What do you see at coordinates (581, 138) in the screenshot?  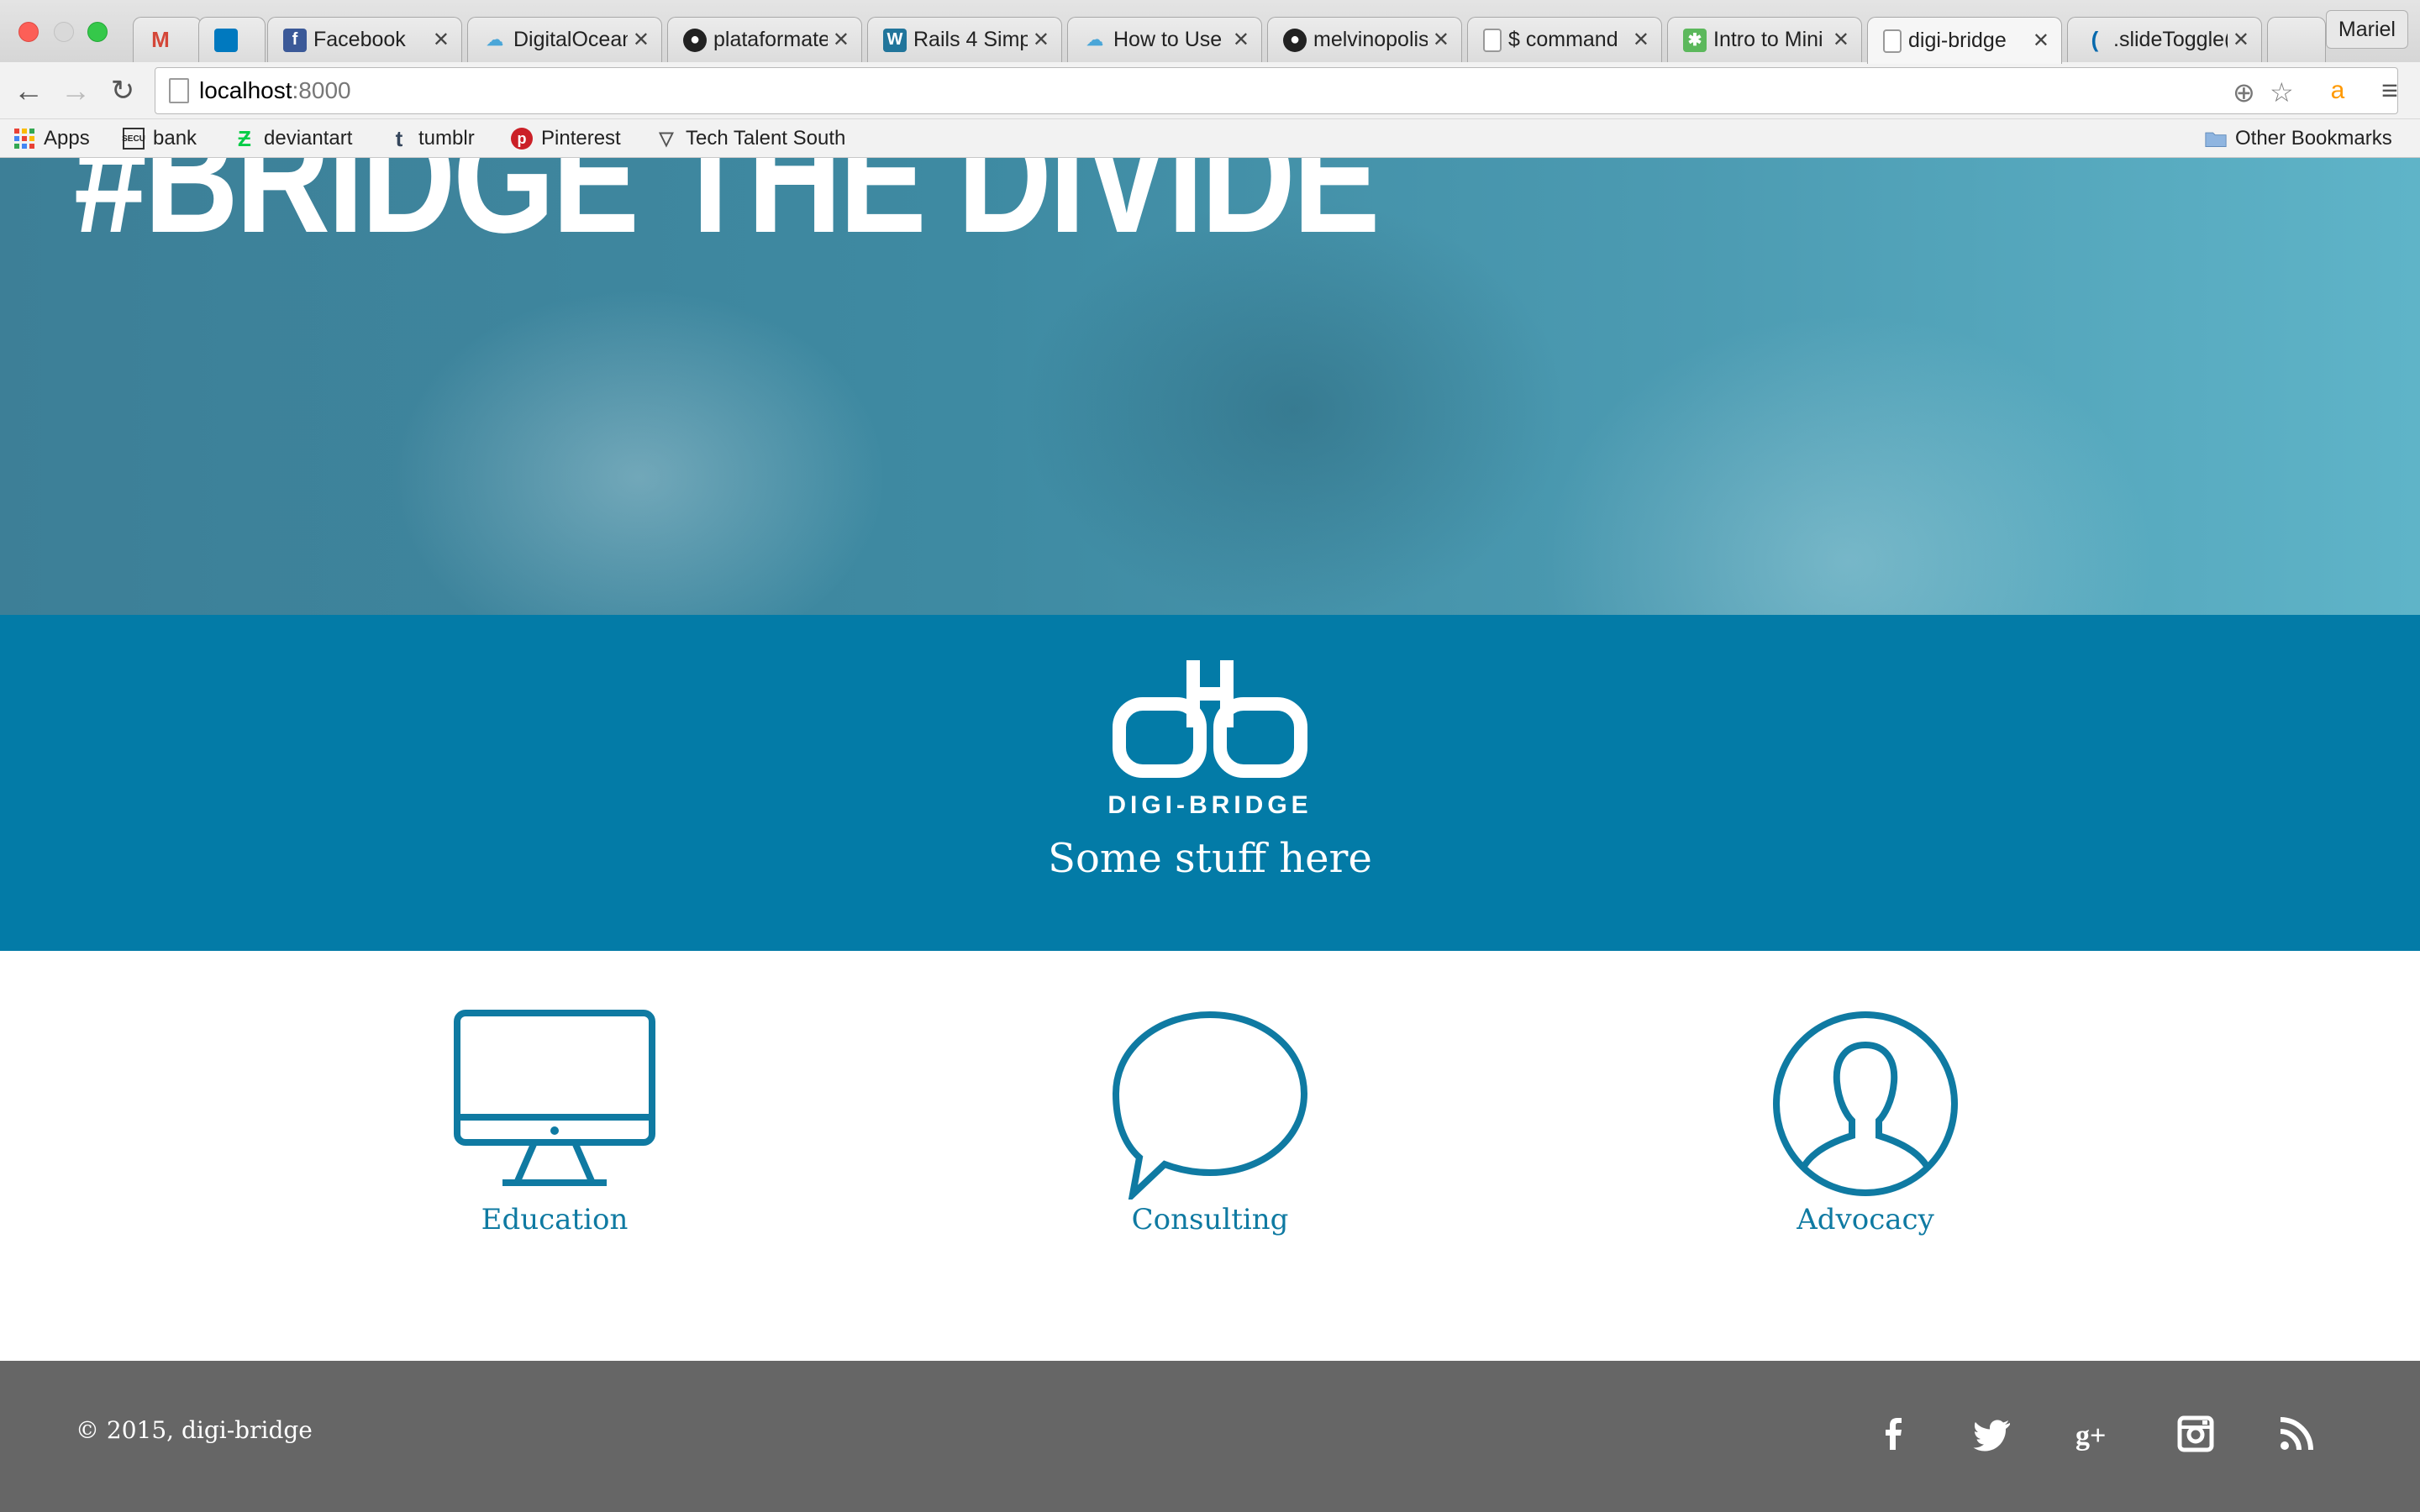 I see `bookmark-label: Pinterest` at bounding box center [581, 138].